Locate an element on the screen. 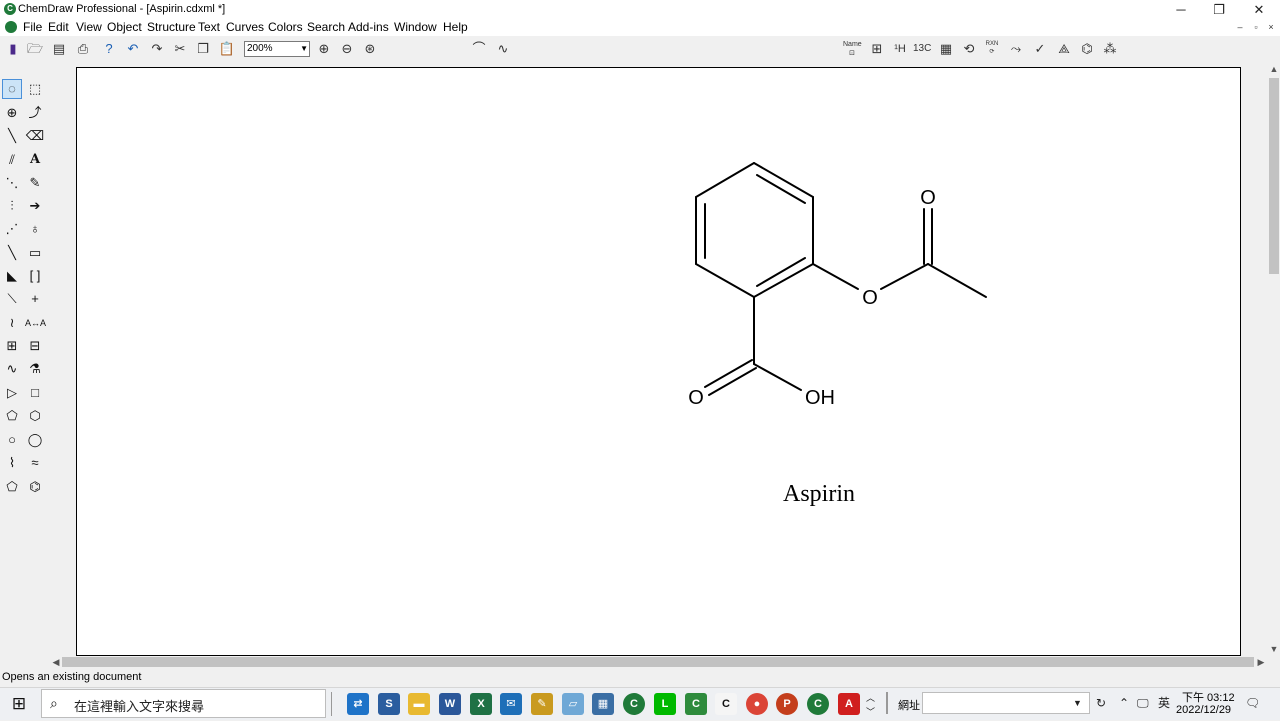  o-c-bond is located at coordinates (904, 276).